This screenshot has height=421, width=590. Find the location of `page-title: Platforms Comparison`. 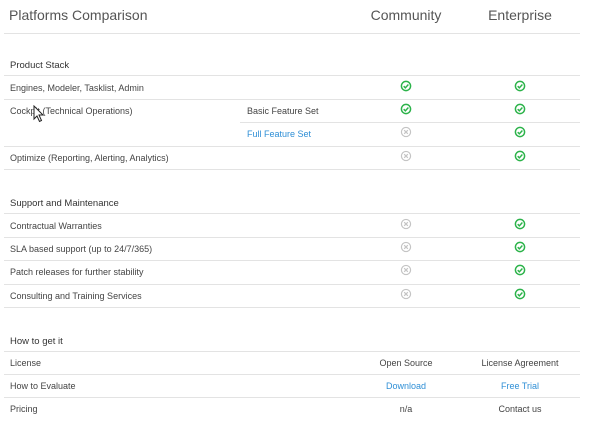

page-title: Platforms Comparison is located at coordinates (78, 15).